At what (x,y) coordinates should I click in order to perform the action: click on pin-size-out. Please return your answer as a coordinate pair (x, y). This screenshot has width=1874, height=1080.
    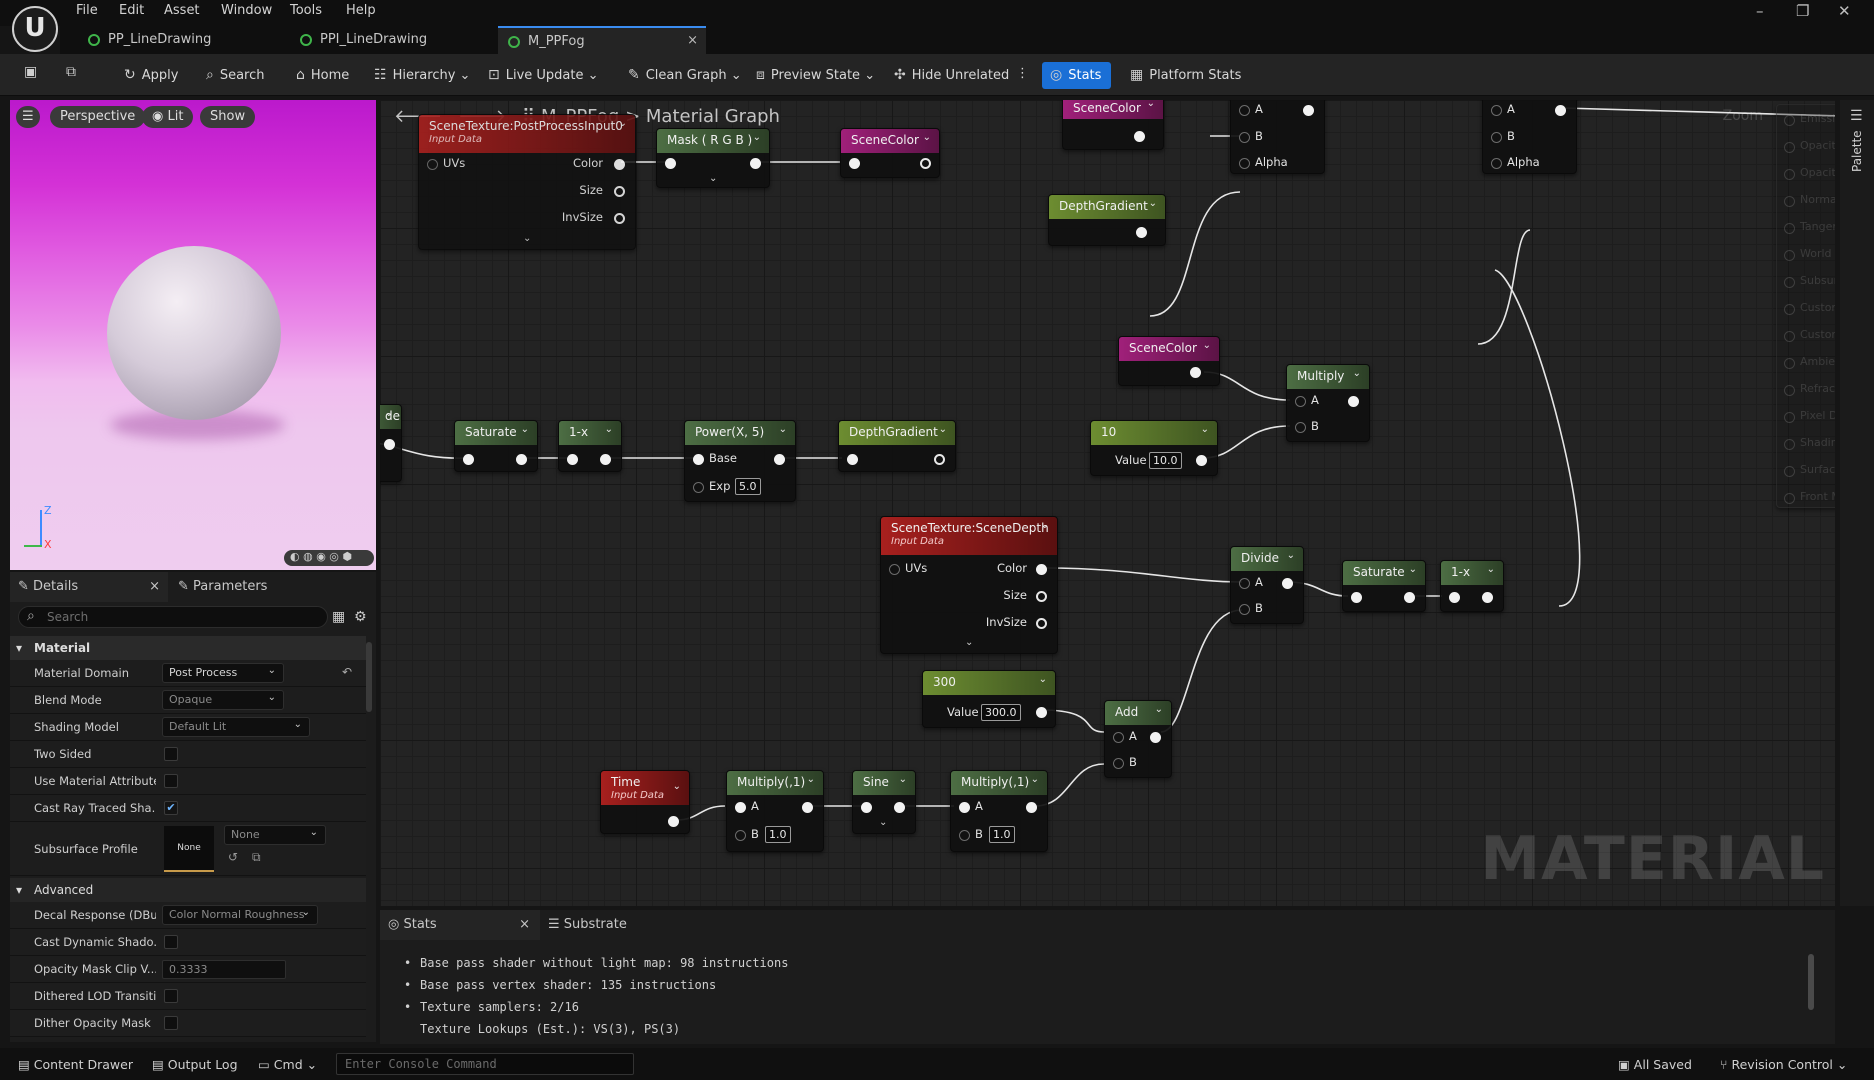
    Looking at the image, I should click on (1041, 596).